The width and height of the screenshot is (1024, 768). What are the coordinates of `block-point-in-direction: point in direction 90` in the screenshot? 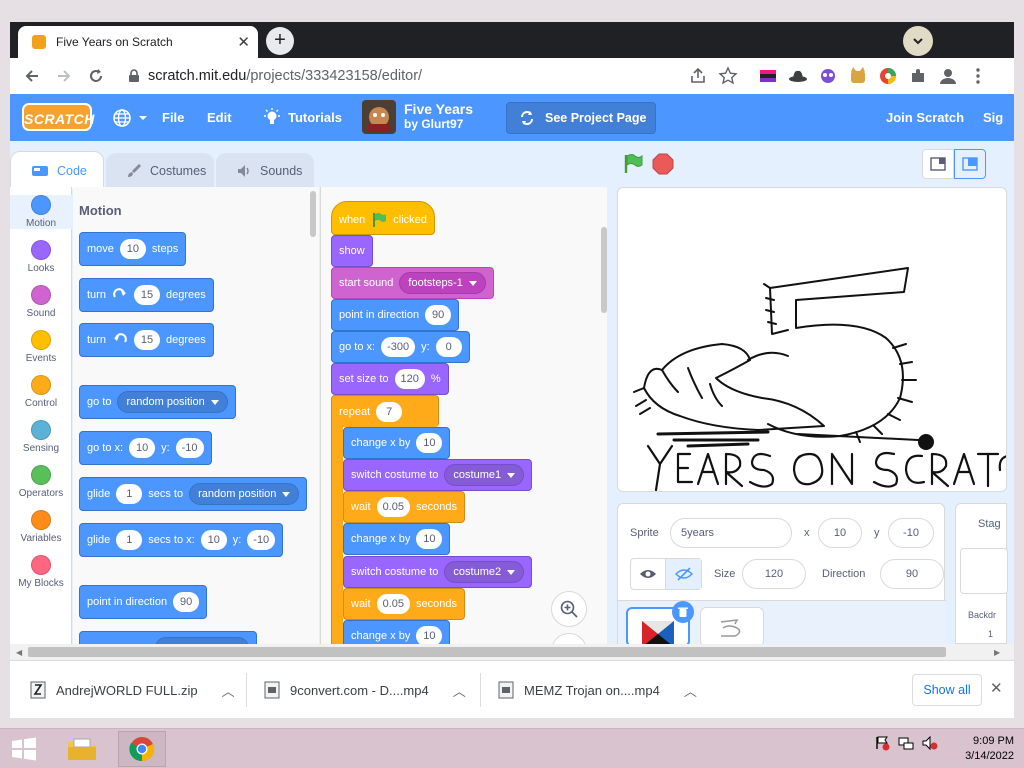 It's located at (395, 315).